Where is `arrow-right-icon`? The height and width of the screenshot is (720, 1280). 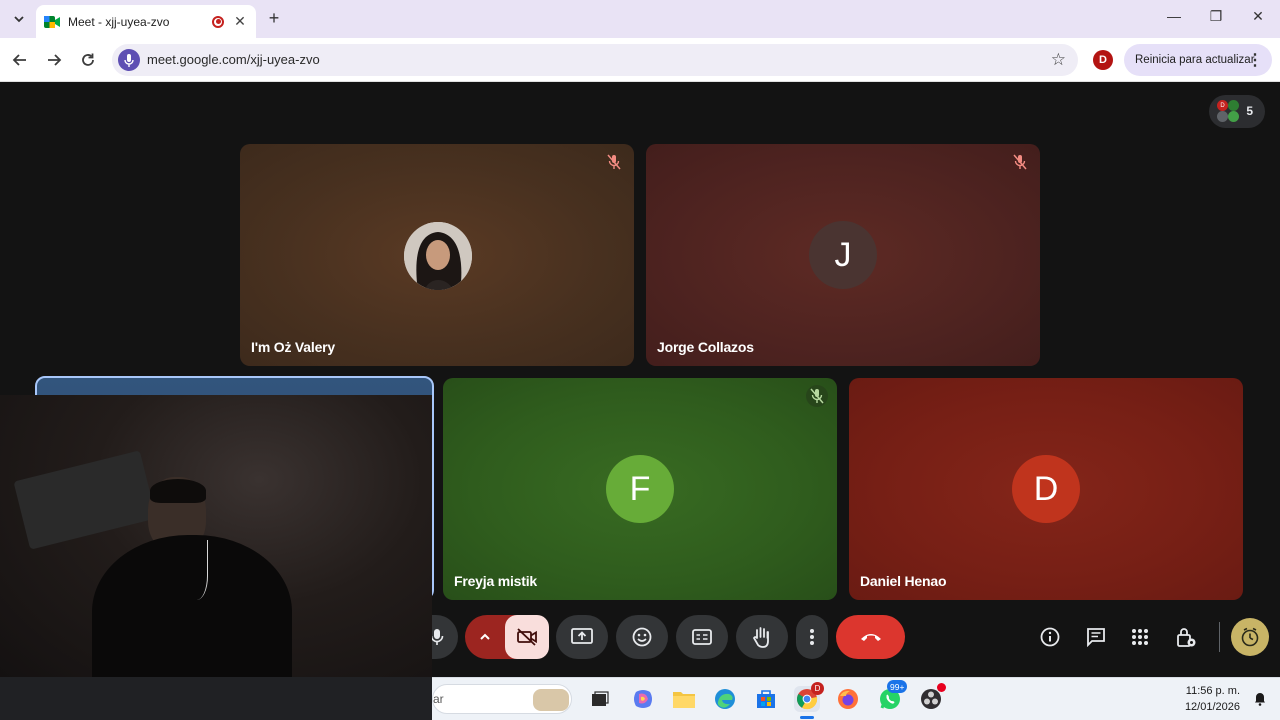 arrow-right-icon is located at coordinates (55, 60).